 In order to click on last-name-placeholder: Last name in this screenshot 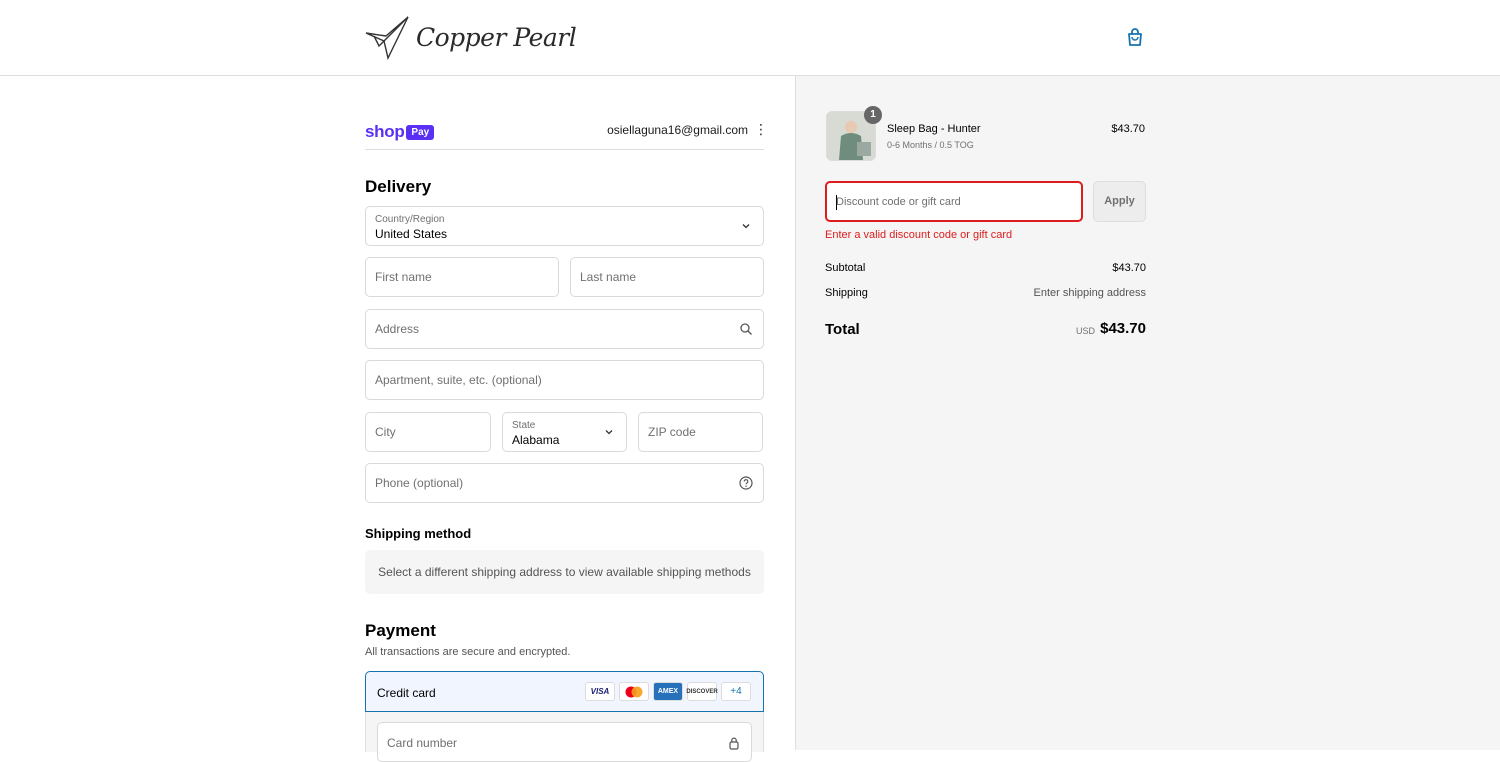, I will do `click(608, 277)`.